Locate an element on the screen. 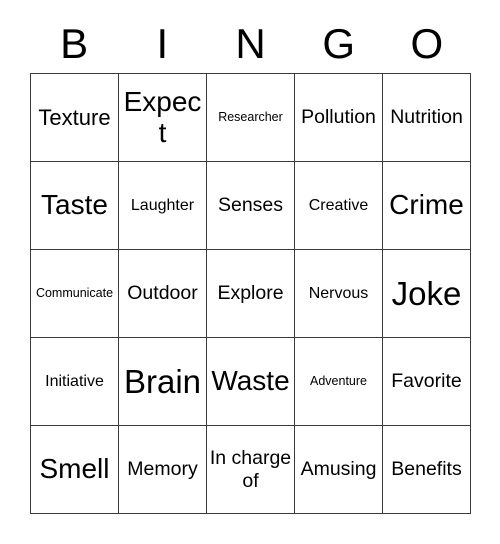 This screenshot has width=500, height=544. bingo-cell: Adventure is located at coordinates (339, 382).